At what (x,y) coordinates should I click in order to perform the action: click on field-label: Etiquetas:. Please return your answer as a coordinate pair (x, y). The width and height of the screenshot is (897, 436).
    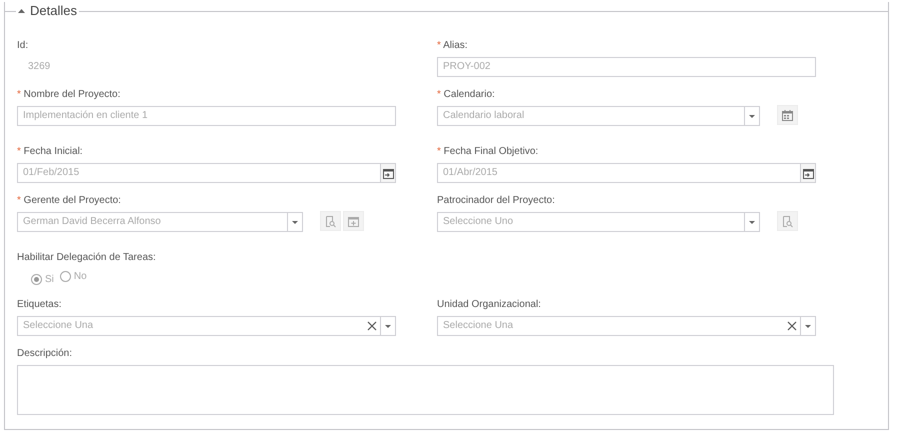
    Looking at the image, I should click on (39, 304).